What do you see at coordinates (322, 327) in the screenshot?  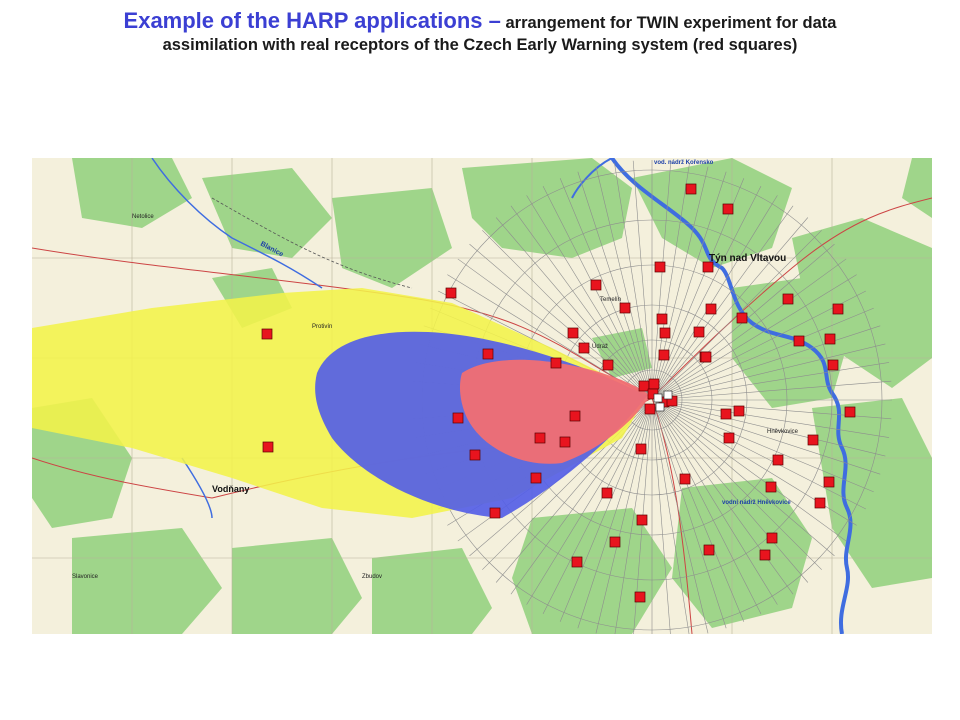 I see `label-protivin: Protivín` at bounding box center [322, 327].